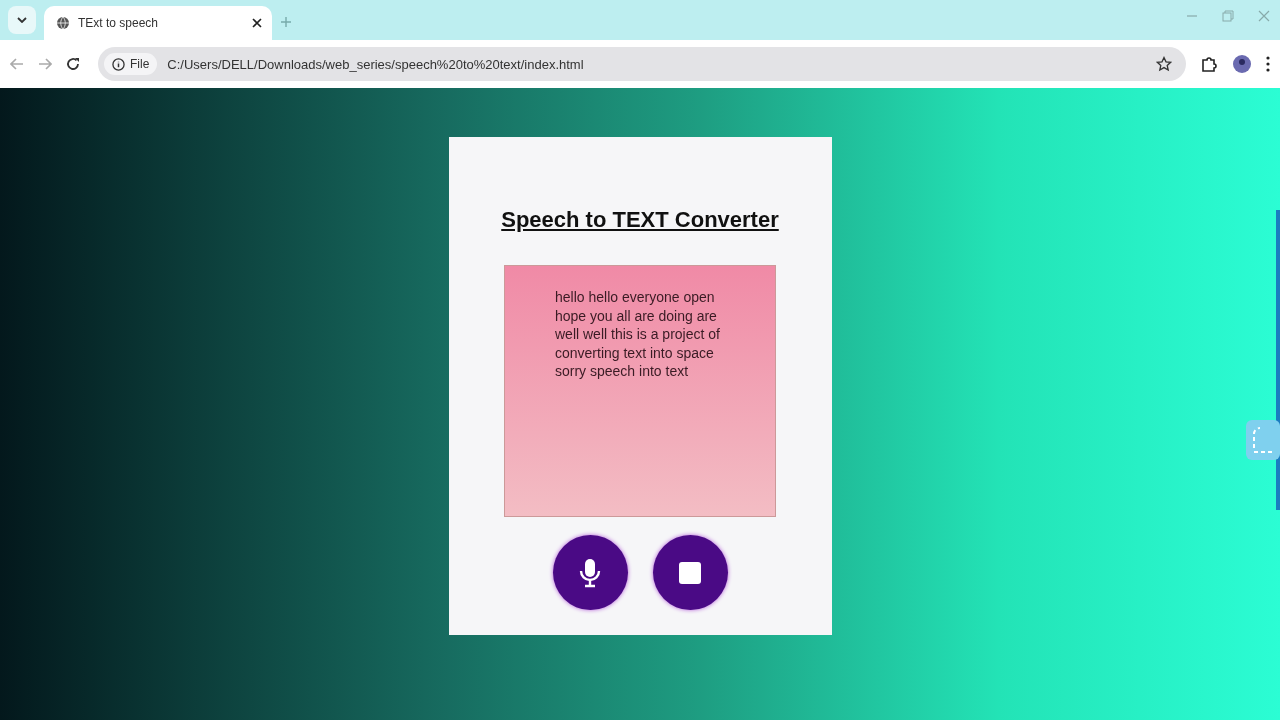  What do you see at coordinates (1242, 64) in the screenshot?
I see `profile-avatar-icon` at bounding box center [1242, 64].